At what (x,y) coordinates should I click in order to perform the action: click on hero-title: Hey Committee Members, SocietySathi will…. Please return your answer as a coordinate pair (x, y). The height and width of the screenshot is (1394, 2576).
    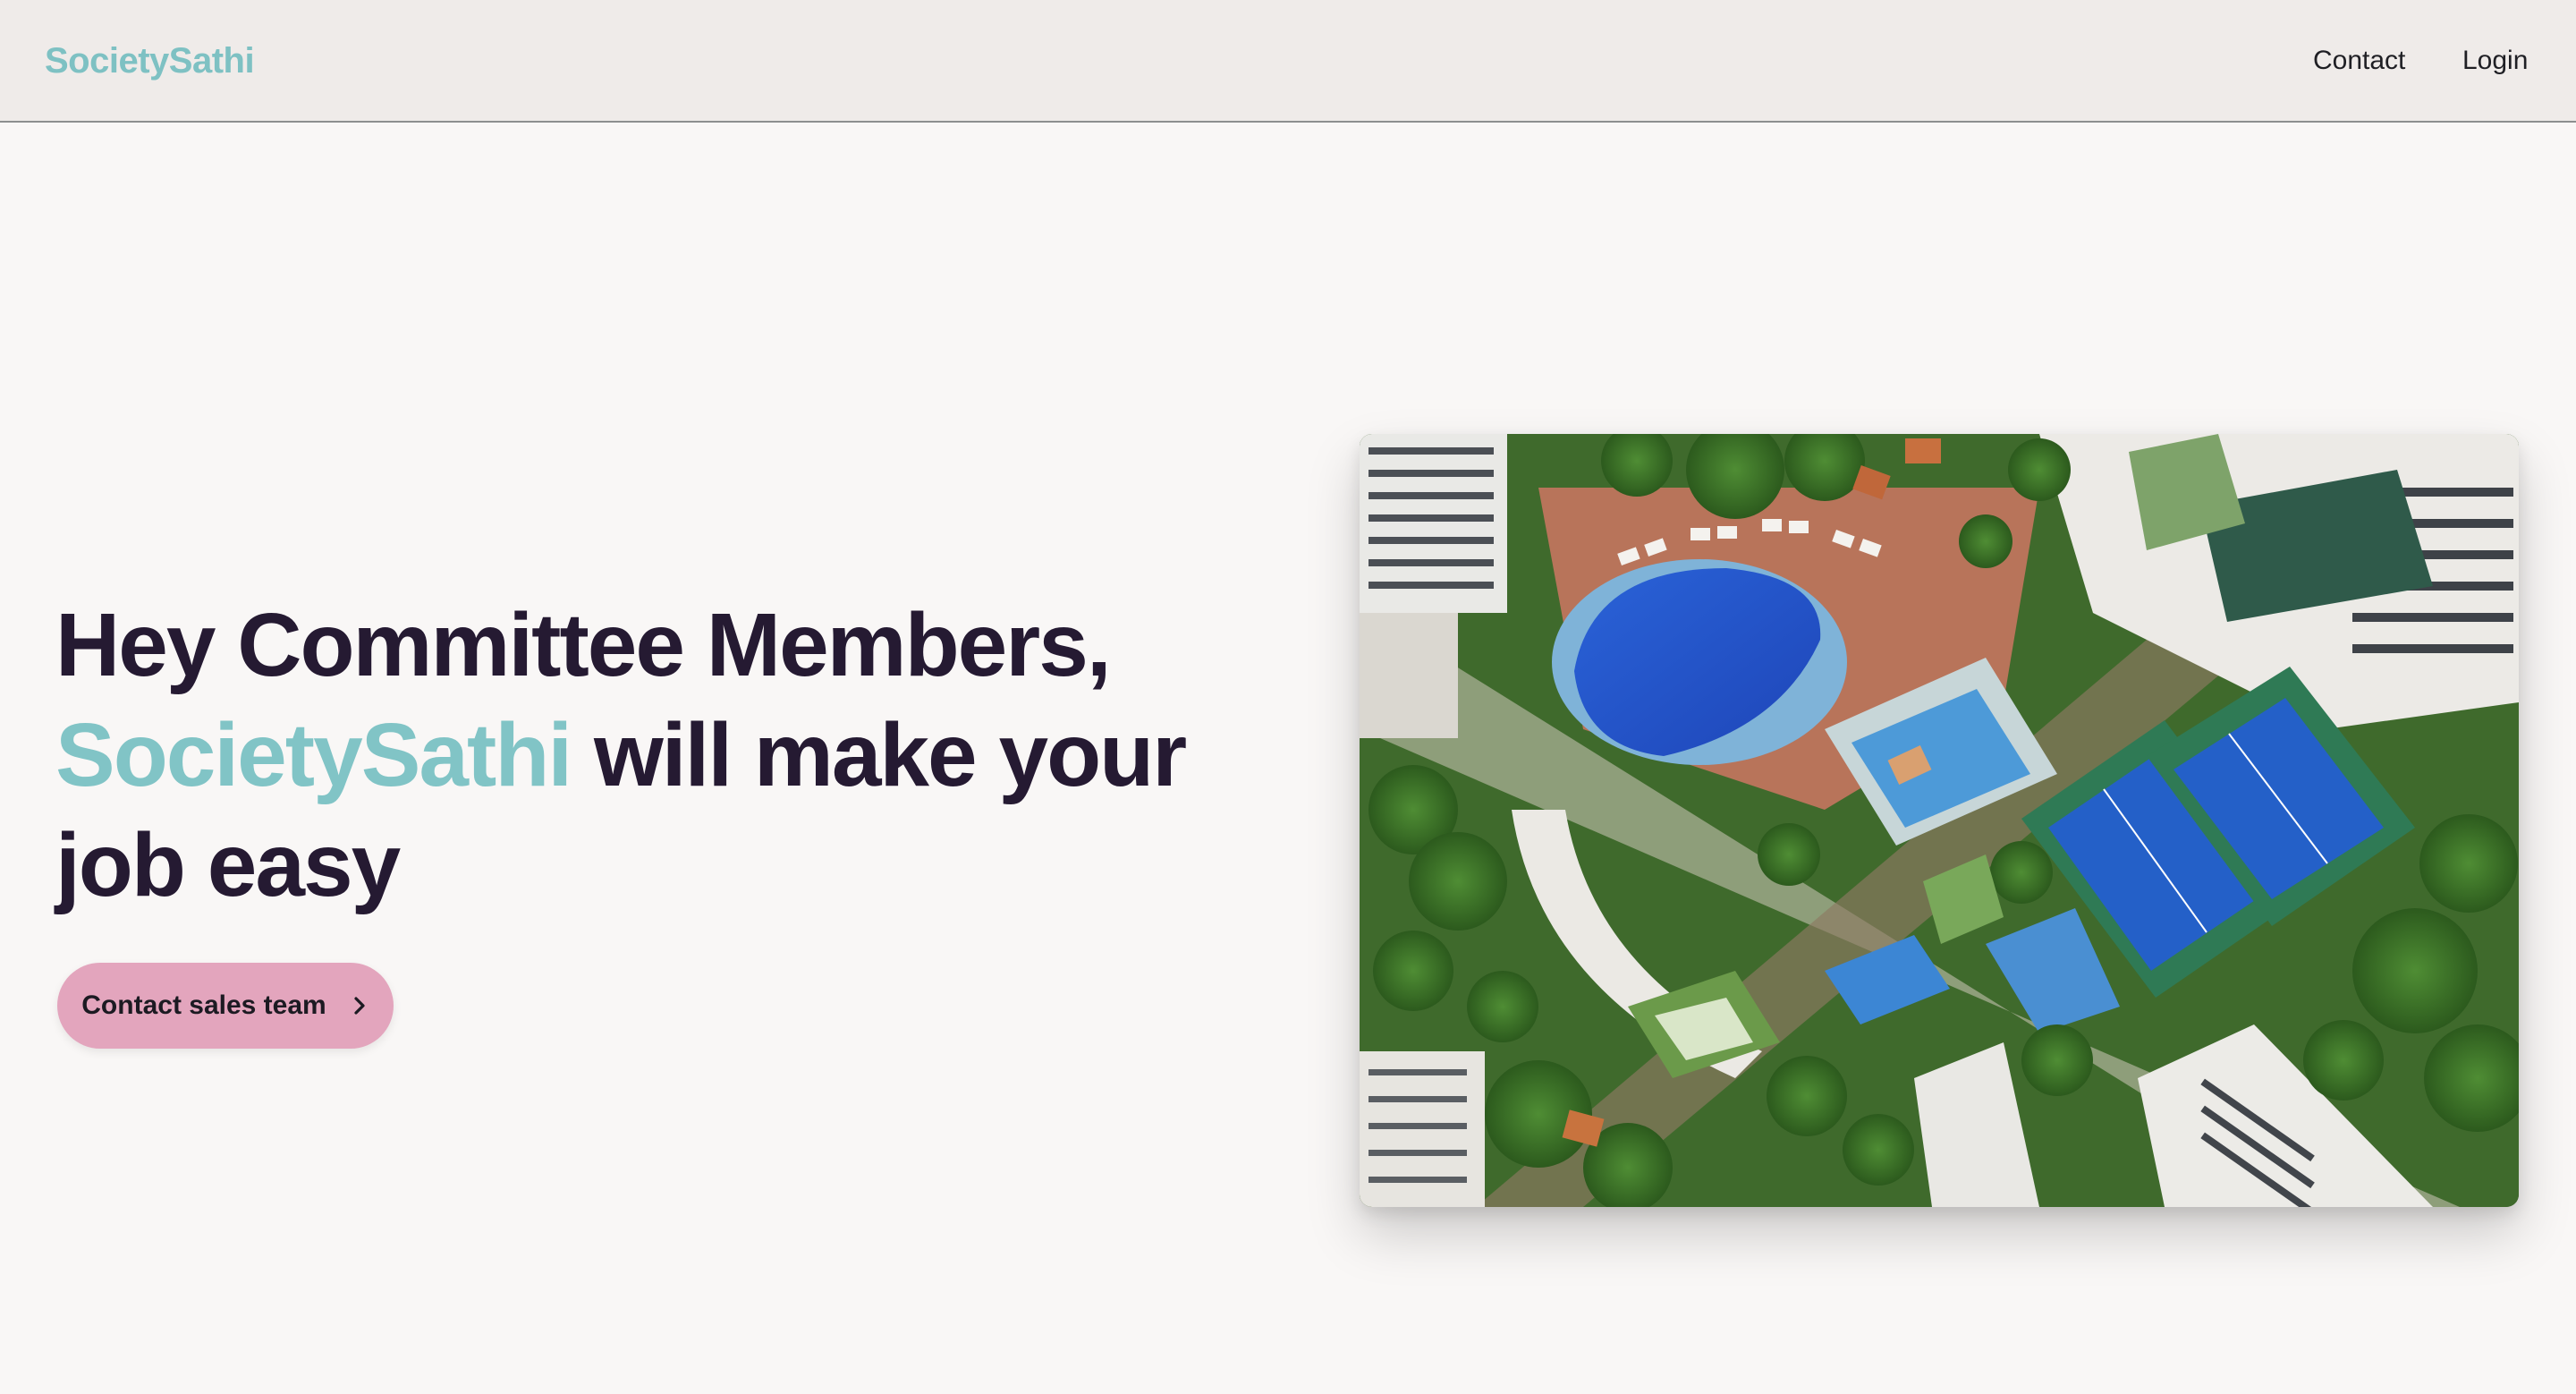
    Looking at the image, I should click on (654, 756).